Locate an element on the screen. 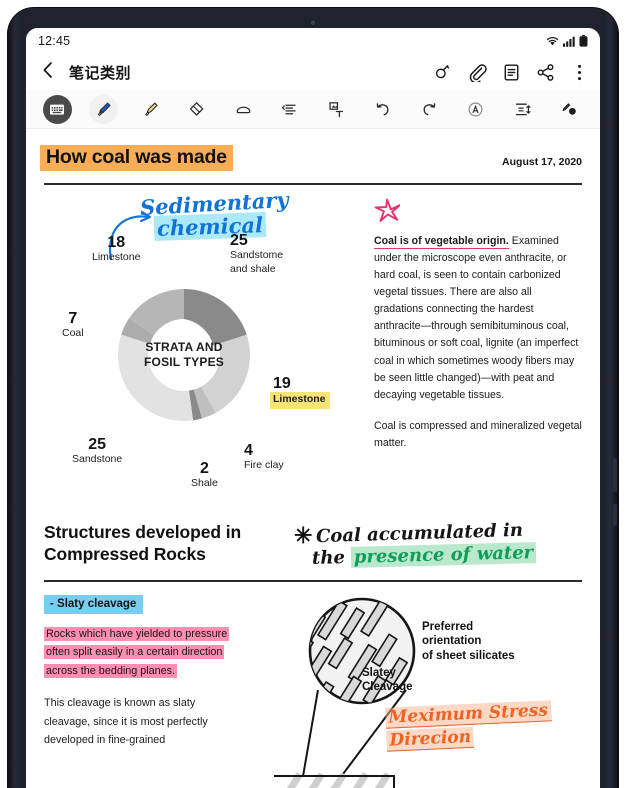 Image resolution: width=626 pixels, height=788 pixels. chart-label-limestone-highlighted: 19 Limestone is located at coordinates (300, 392).